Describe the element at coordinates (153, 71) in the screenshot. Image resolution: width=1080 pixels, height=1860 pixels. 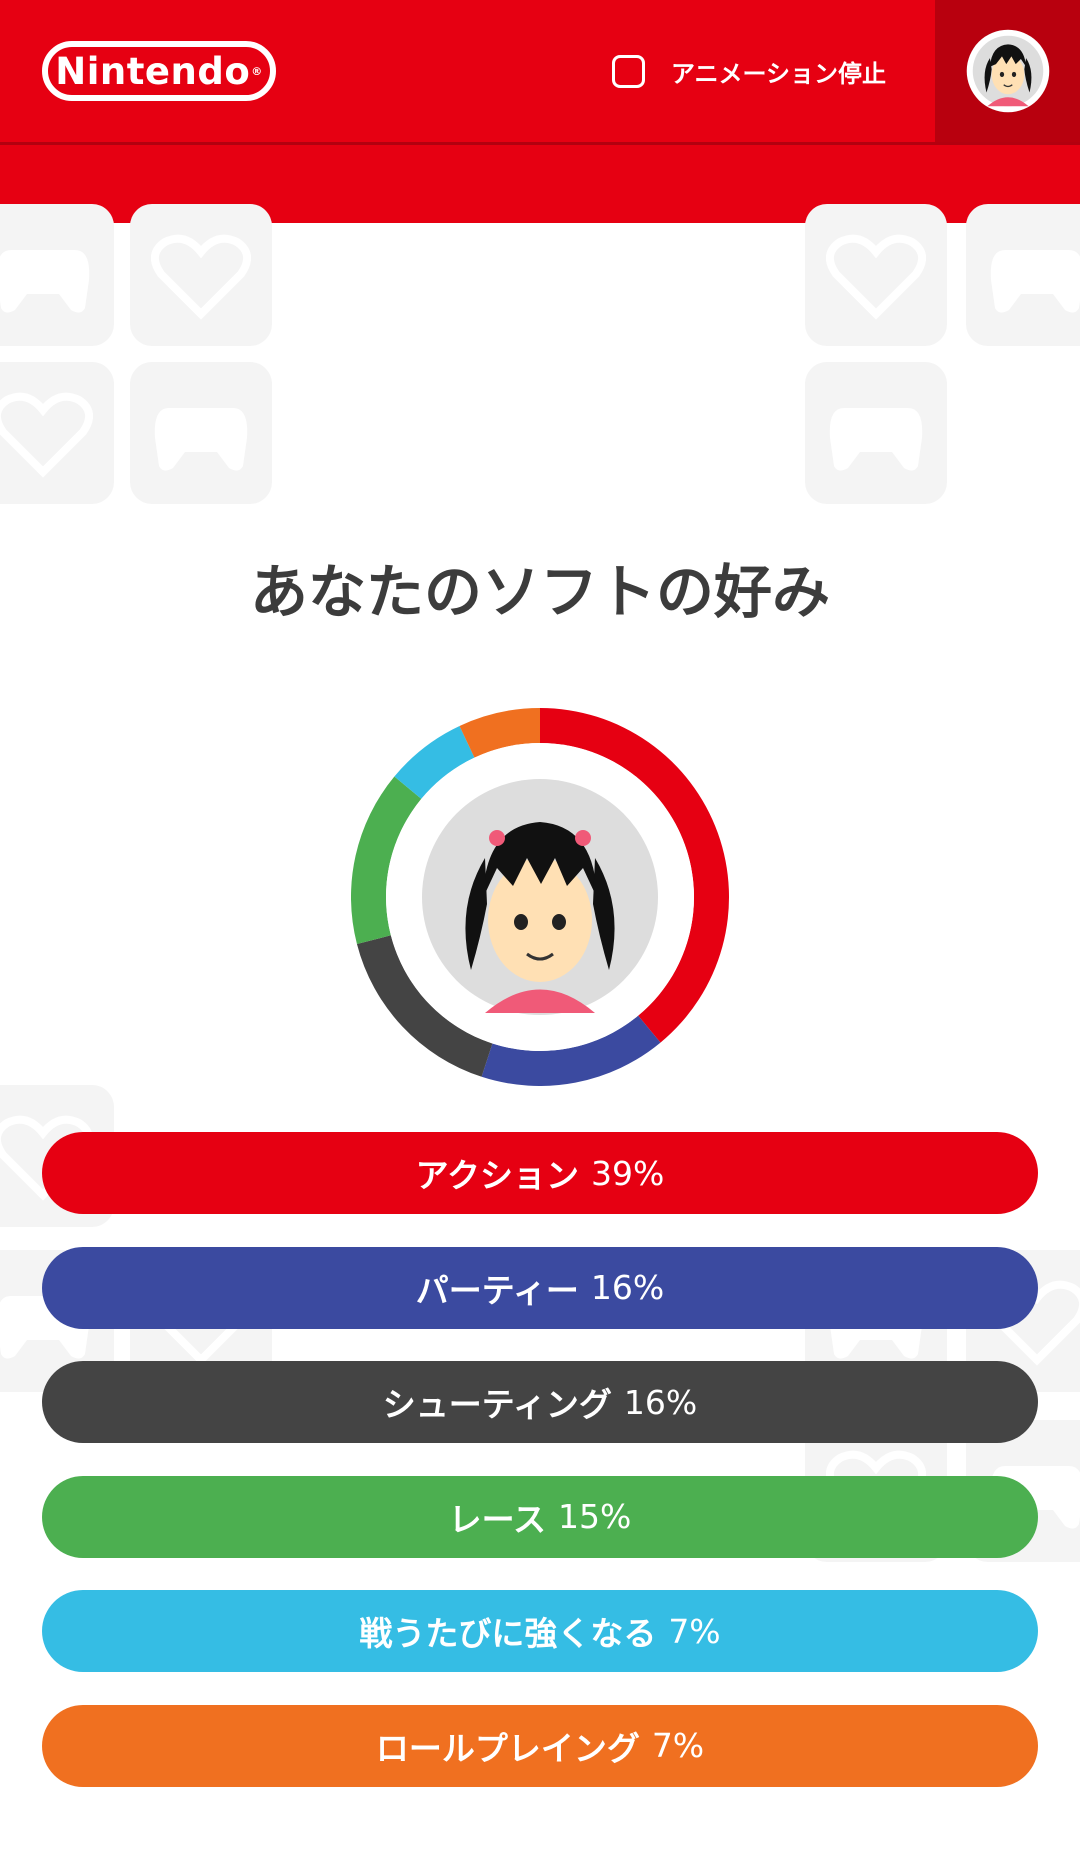
I see `logo-text: Nintendo` at that location.